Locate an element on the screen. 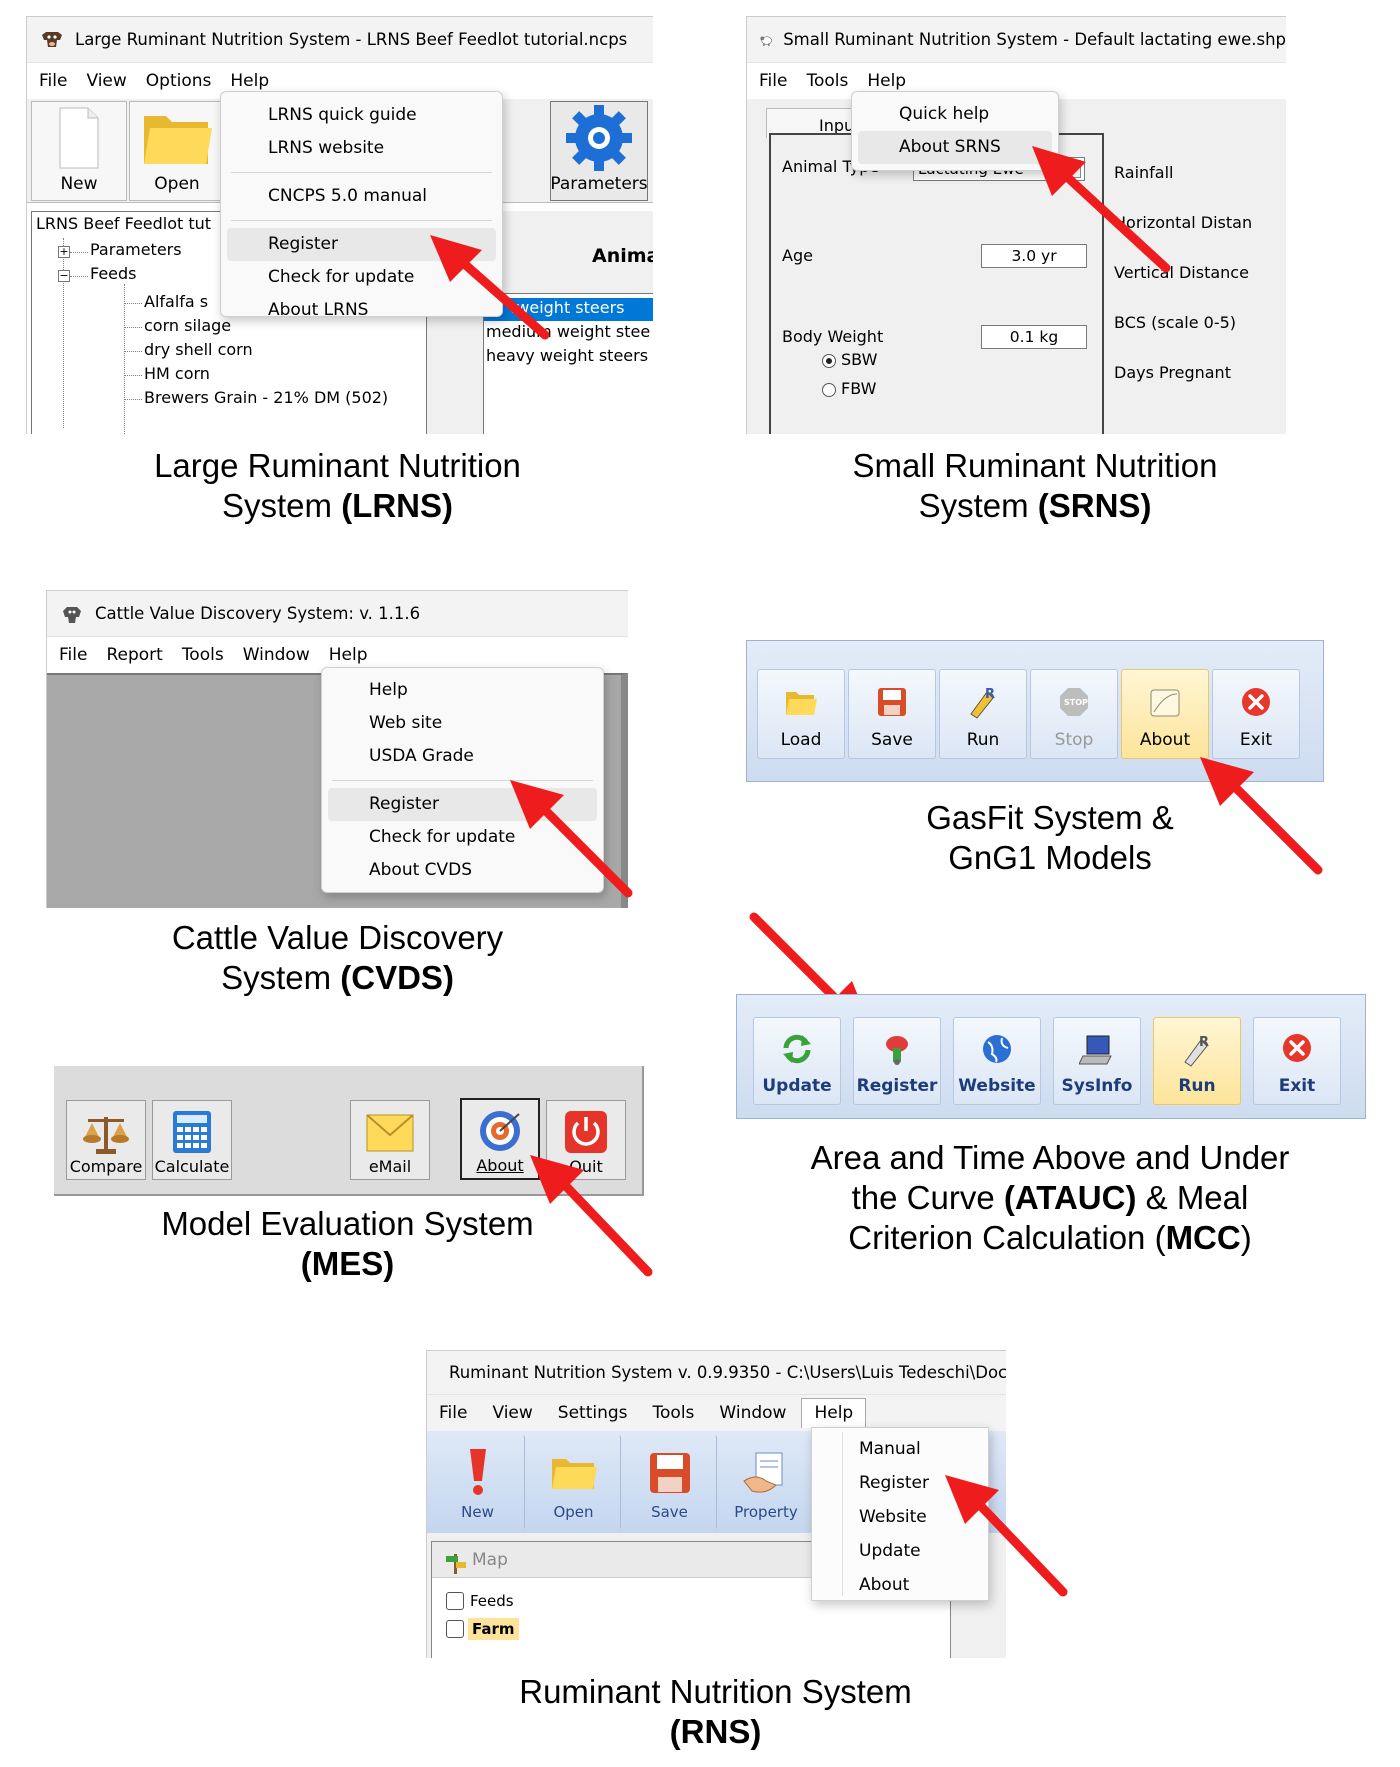  update-button: Update is located at coordinates (797, 1061).